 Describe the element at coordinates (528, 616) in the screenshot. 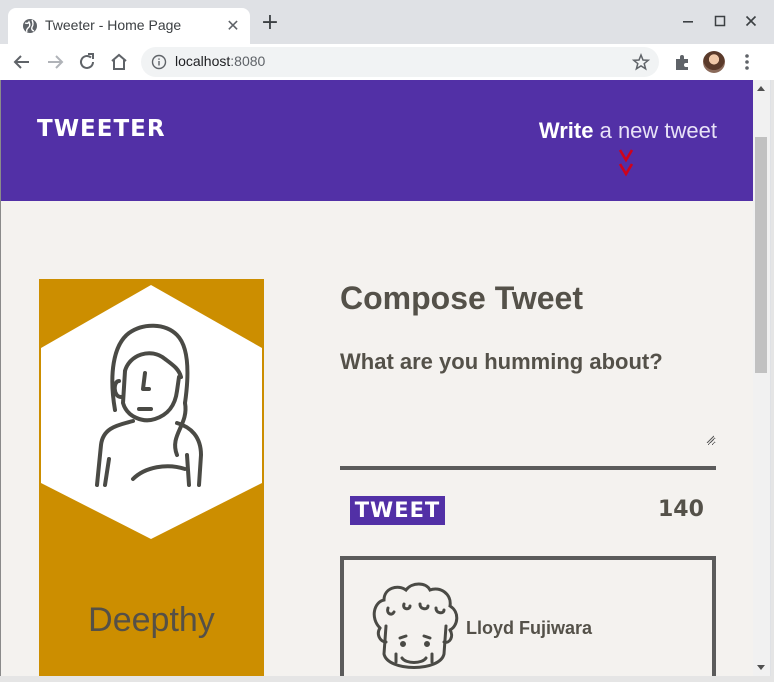

I see `tweet-card: Lloyd Fujiwara` at that location.